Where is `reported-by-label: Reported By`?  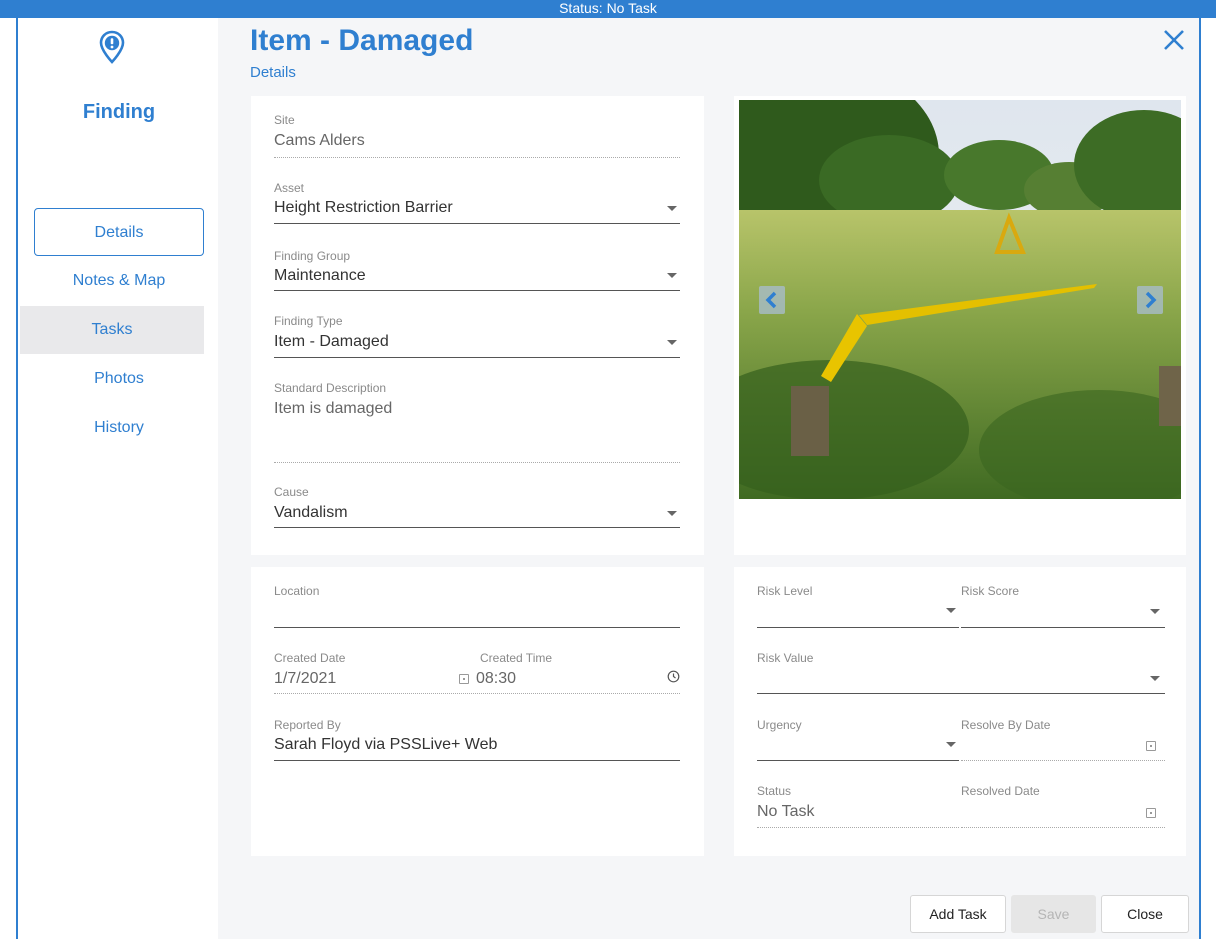 reported-by-label: Reported By is located at coordinates (307, 725).